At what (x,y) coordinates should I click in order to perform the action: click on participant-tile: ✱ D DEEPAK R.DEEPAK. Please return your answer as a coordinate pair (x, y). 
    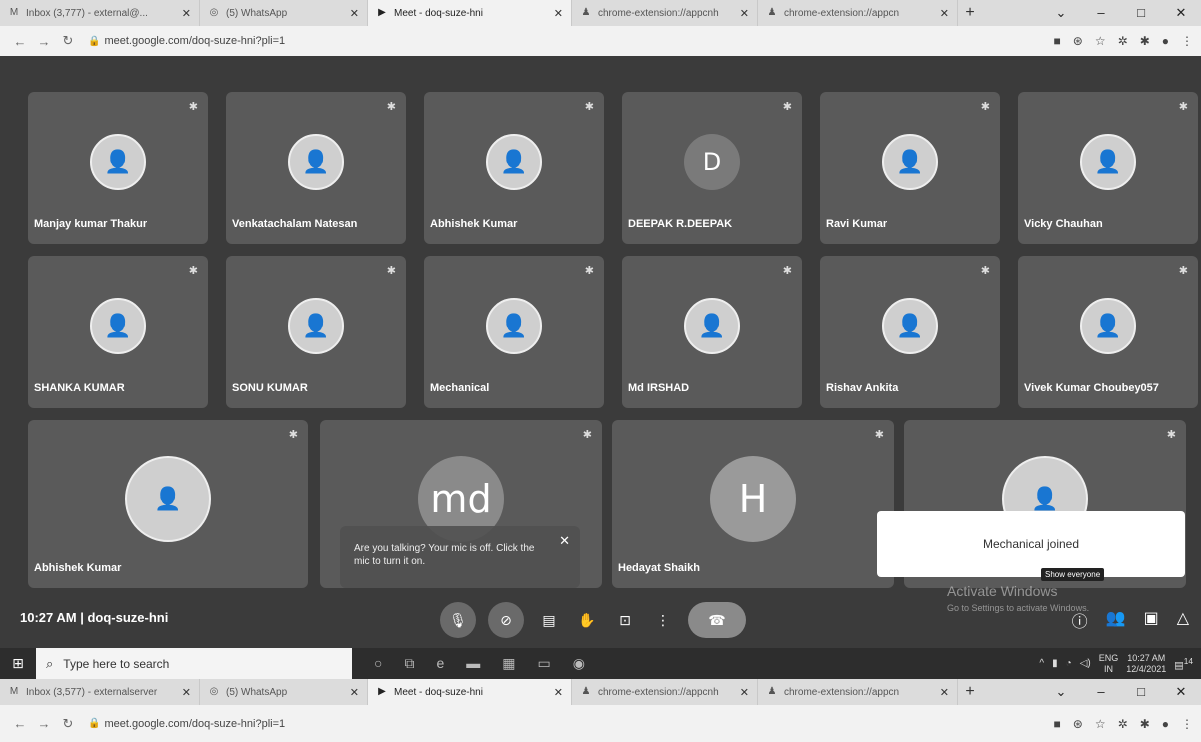
    Looking at the image, I should click on (712, 168).